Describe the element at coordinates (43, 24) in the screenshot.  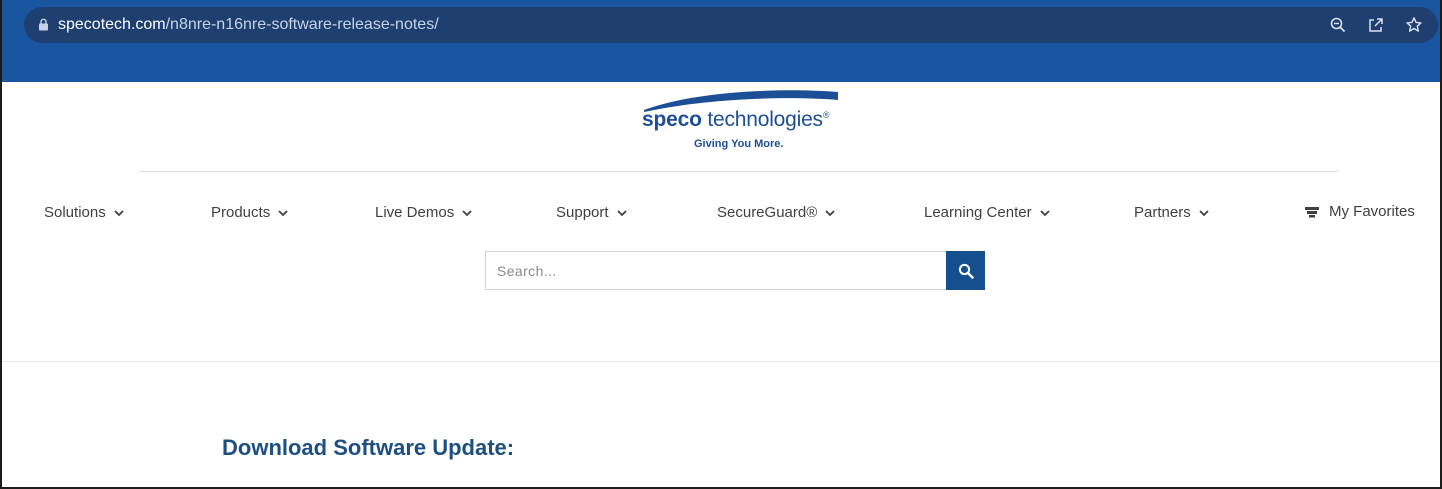
I see `lock-icon` at that location.